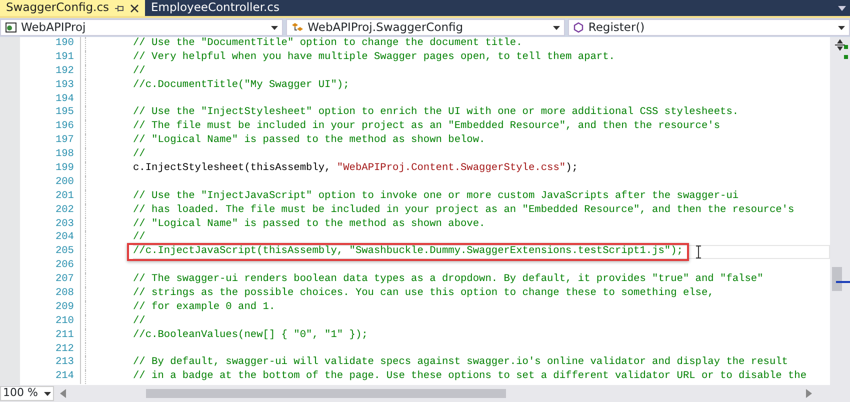 The image size is (850, 402). I want to click on code-line: // The file must be included in your project as an "Embedded Resource", and then the resource's, so click(427, 126).